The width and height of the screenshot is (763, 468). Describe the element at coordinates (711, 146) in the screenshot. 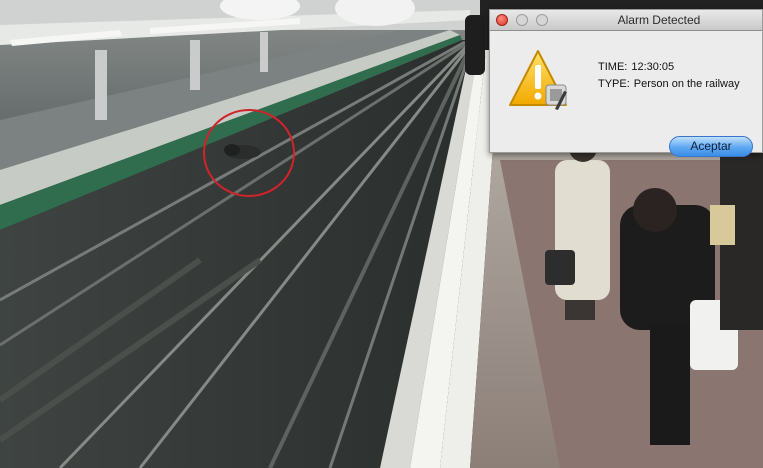

I see `aceptar-button: Aceptar` at that location.